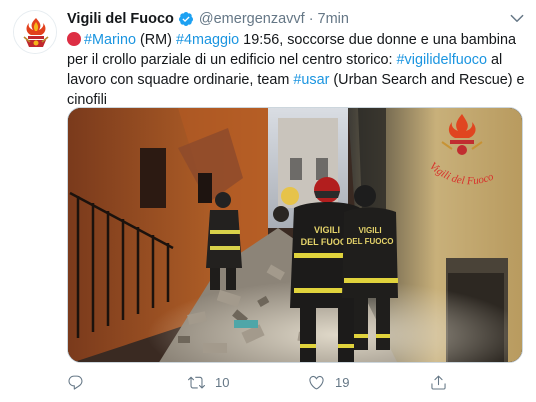 Image resolution: width=536 pixels, height=402 pixels. Describe the element at coordinates (342, 382) in the screenshot. I see `like-count: 19` at that location.